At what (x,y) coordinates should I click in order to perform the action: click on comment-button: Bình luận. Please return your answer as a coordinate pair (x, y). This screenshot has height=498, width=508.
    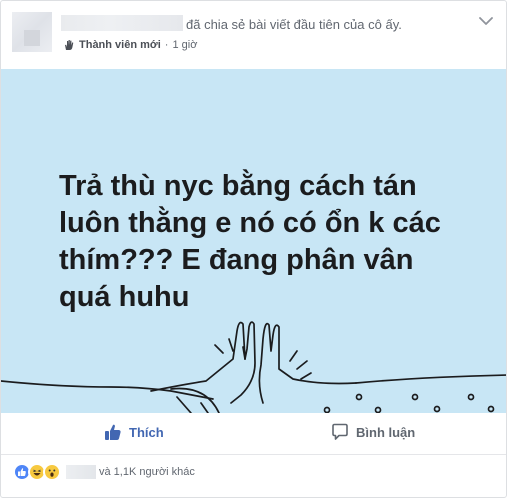
    Looking at the image, I should click on (373, 432).